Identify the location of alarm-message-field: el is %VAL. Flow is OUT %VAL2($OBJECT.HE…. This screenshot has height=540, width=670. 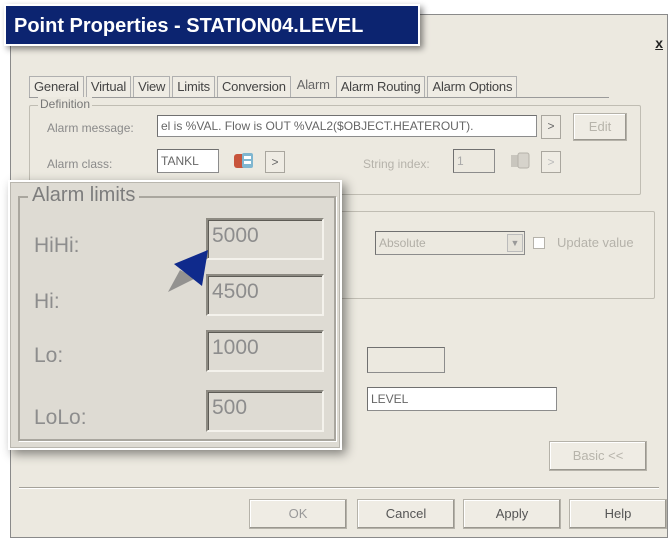
(347, 126).